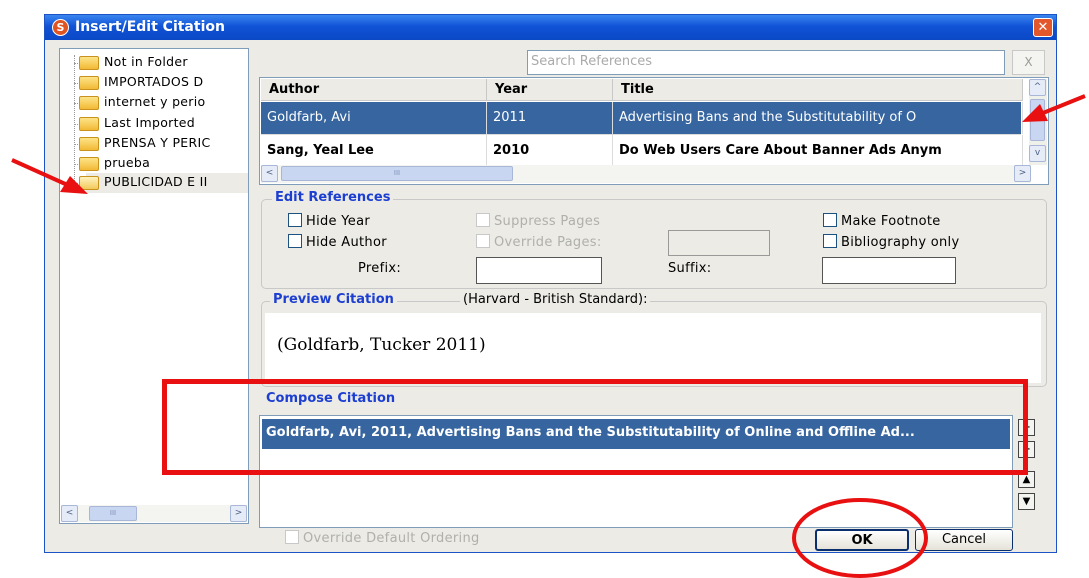  I want to click on cell-author: Goldfarb, Avi, so click(374, 118).